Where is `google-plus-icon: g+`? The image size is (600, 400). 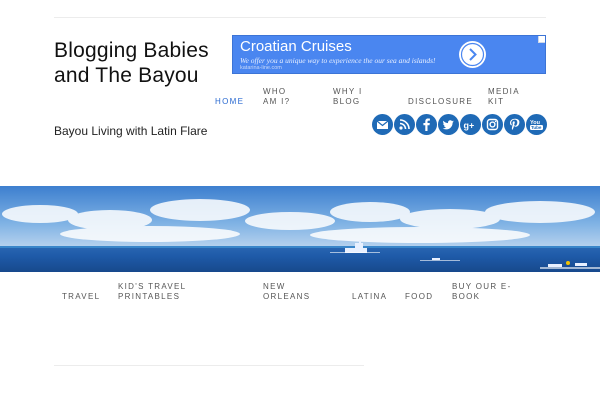
google-plus-icon: g+ is located at coordinates (470, 124).